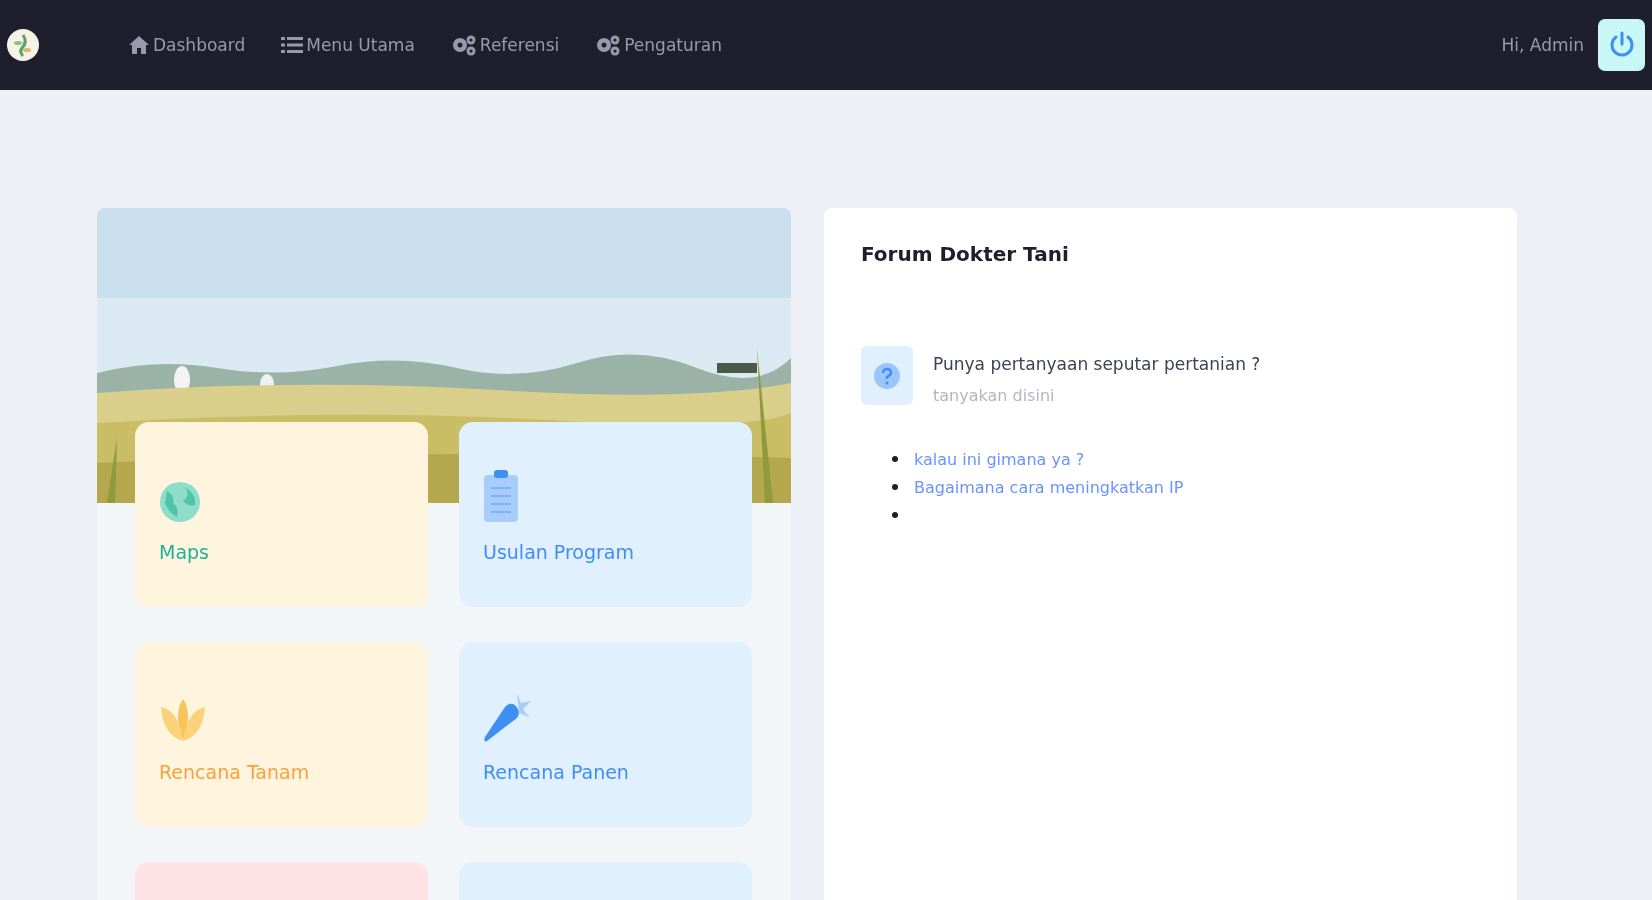 The width and height of the screenshot is (1652, 900). I want to click on clipboard-icon, so click(501, 496).